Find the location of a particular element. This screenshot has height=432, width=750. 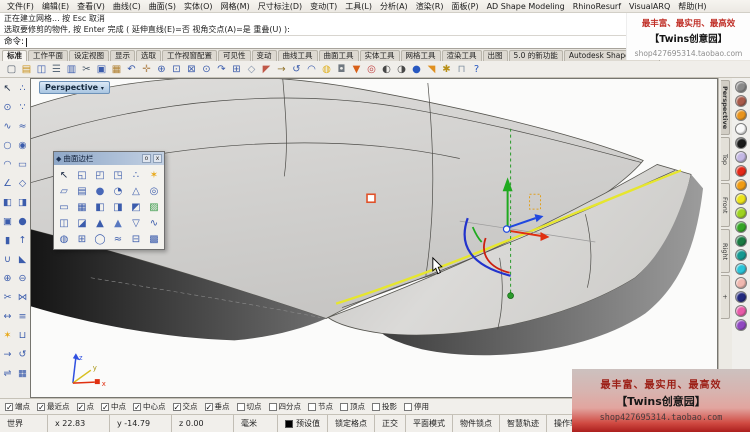

polyline-icon: ∠ is located at coordinates (7, 183).